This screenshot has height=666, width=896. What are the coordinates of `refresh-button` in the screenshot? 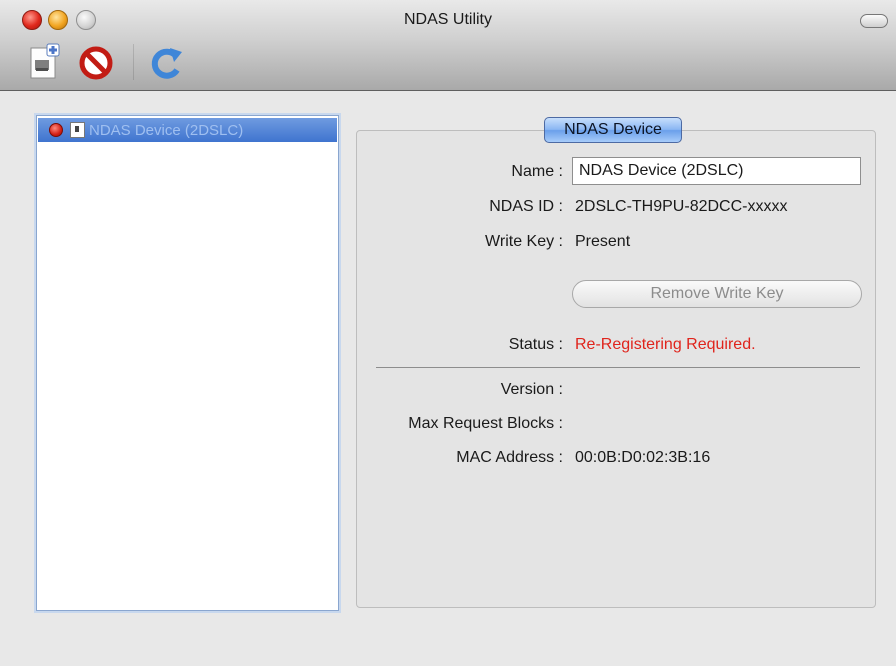 It's located at (166, 62).